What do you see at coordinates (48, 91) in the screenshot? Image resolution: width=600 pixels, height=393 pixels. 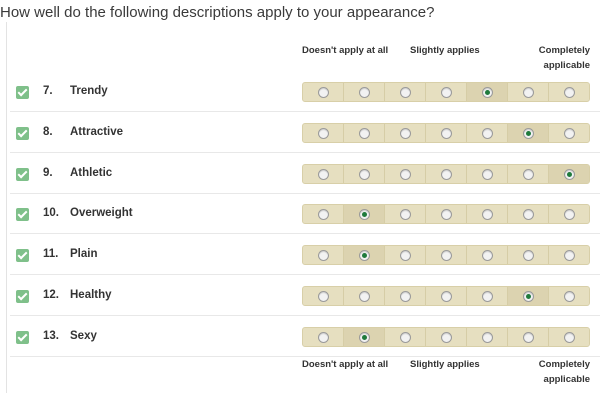 I see `item-number: 7.` at bounding box center [48, 91].